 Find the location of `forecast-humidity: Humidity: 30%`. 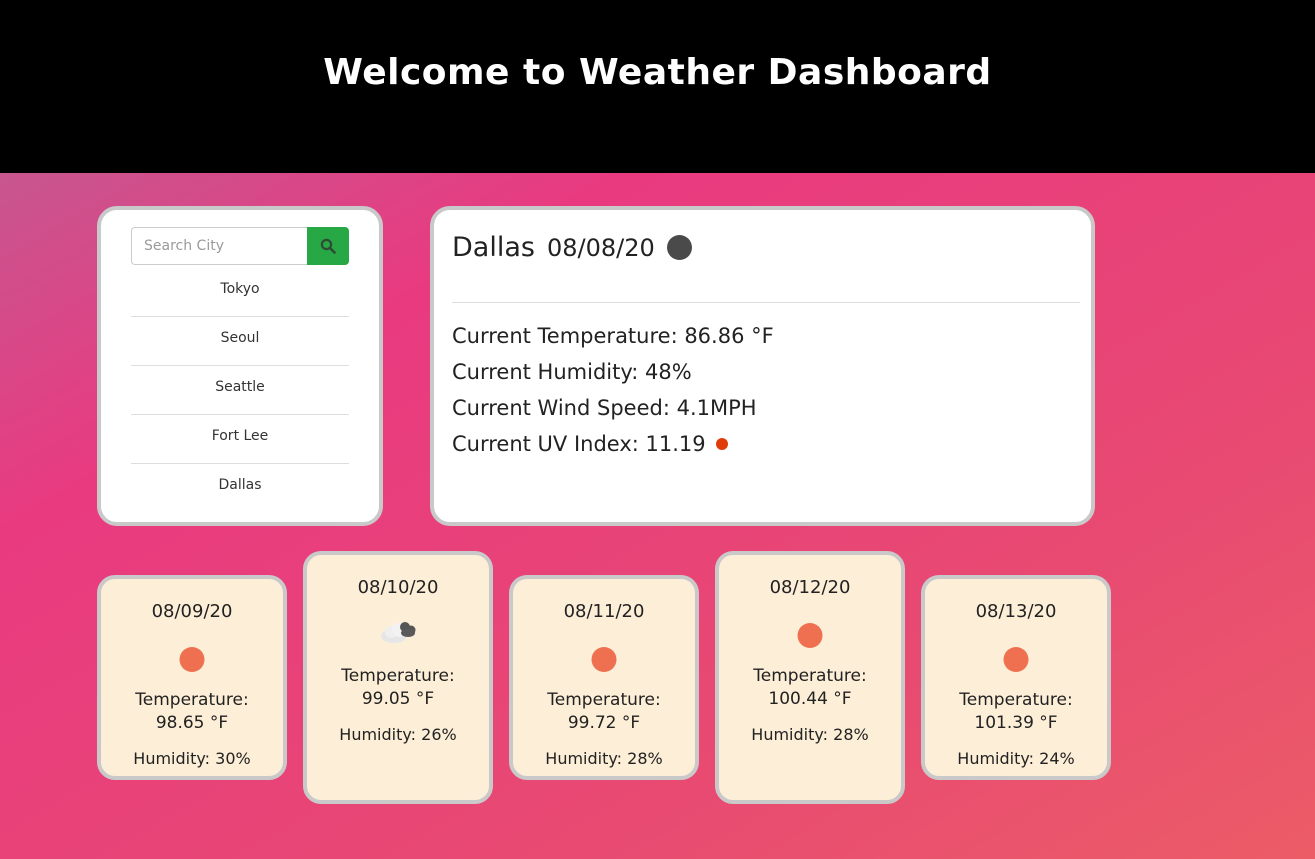

forecast-humidity: Humidity: 30% is located at coordinates (192, 758).